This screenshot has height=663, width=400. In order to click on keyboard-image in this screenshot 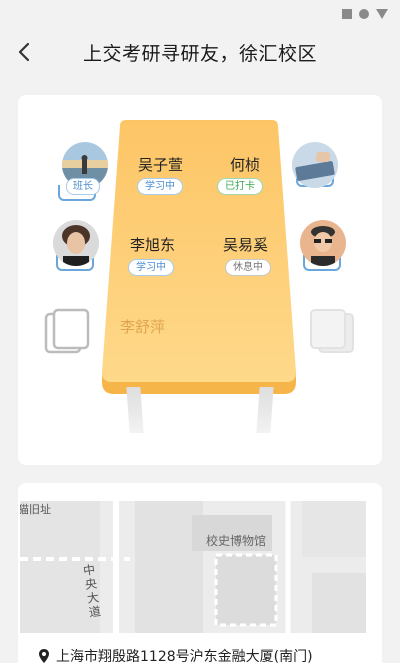, I will do `click(315, 165)`.